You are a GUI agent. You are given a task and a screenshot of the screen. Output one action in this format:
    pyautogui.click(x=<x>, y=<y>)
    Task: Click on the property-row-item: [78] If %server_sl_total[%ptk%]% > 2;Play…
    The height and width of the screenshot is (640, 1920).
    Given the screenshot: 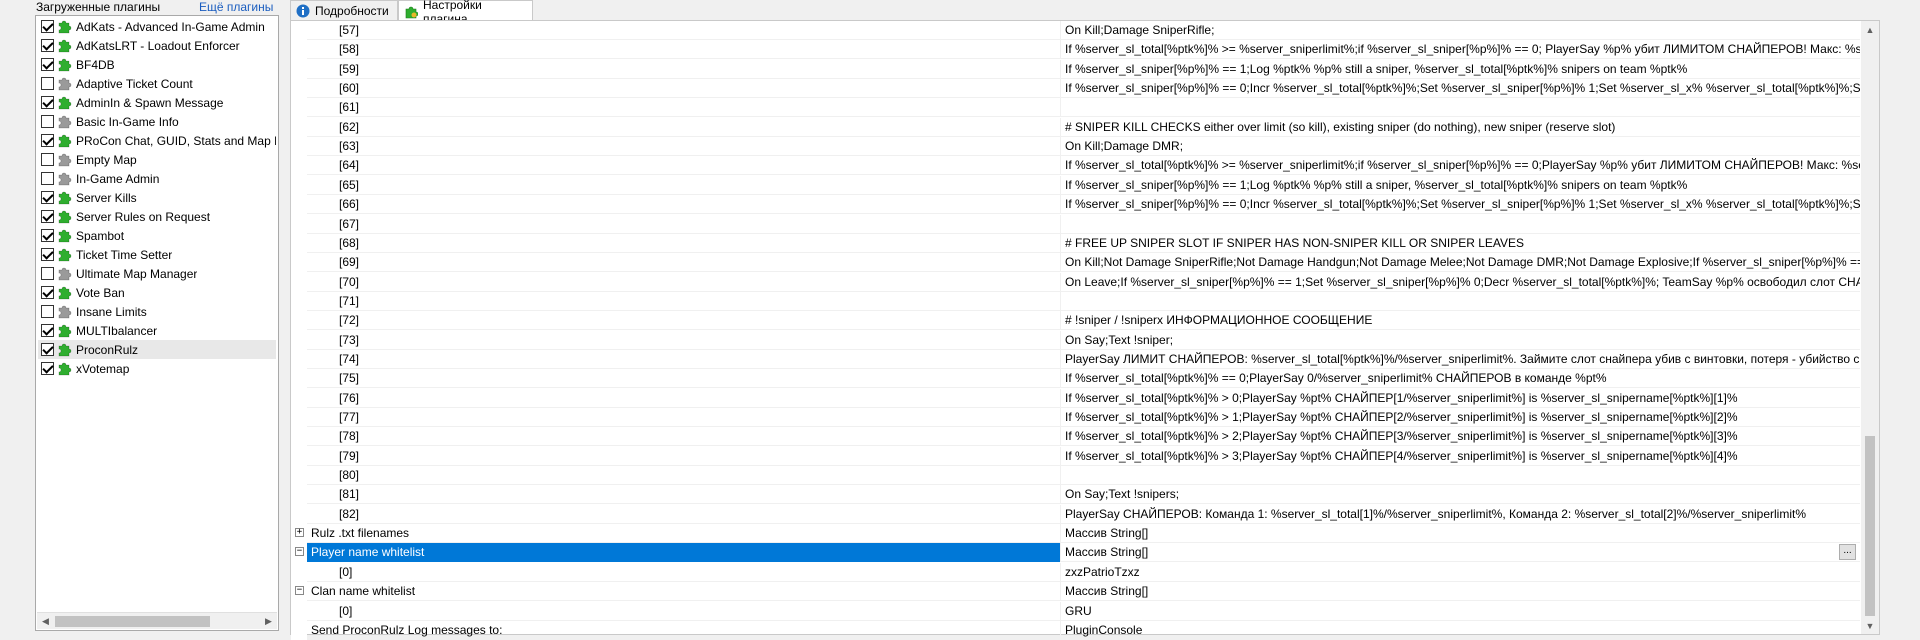 What is the action you would take?
    pyautogui.click(x=1075, y=437)
    